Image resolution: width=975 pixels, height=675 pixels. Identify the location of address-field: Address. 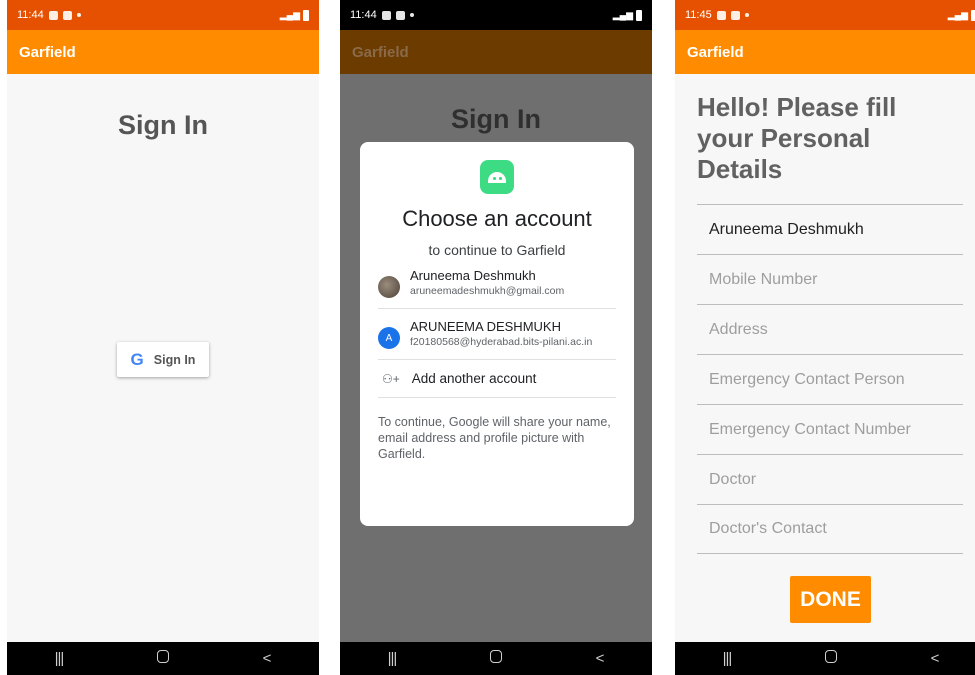
(830, 329).